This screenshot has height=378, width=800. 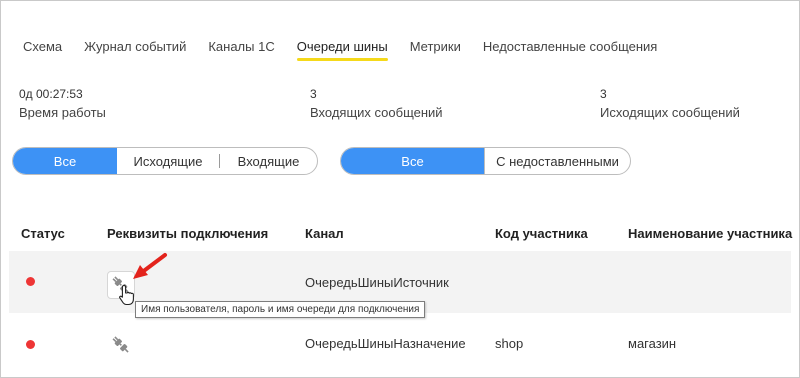 What do you see at coordinates (62, 104) in the screenshot?
I see `stat-uptime: 0д 00:27:53 Время работы` at bounding box center [62, 104].